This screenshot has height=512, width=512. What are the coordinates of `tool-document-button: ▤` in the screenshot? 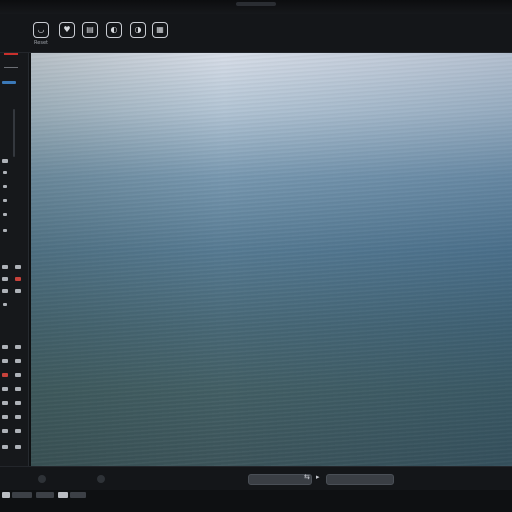 It's located at (90, 36).